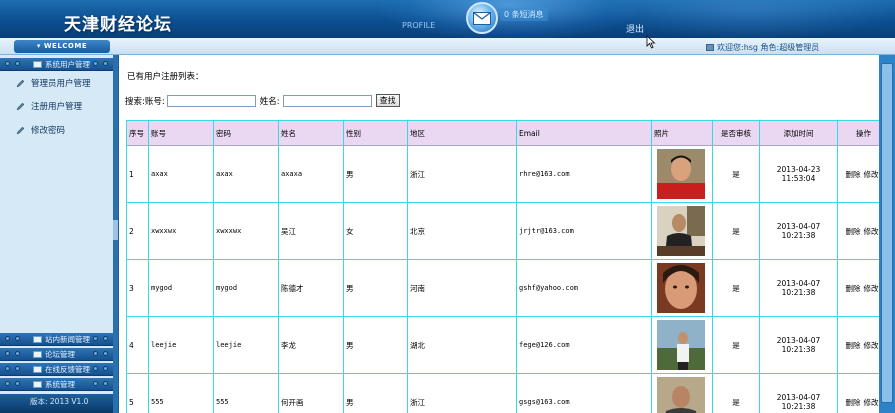 Image resolution: width=895 pixels, height=413 pixels. I want to click on cell-email: gsgs@163.com, so click(584, 393).